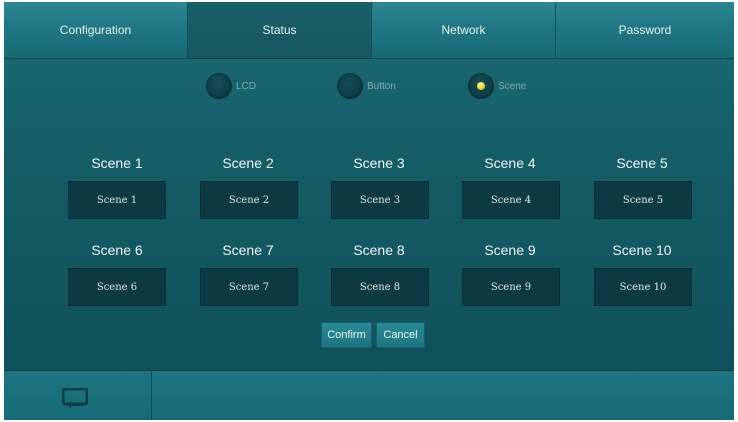 The height and width of the screenshot is (422, 738). I want to click on tab-configuration: Configuration, so click(96, 30).